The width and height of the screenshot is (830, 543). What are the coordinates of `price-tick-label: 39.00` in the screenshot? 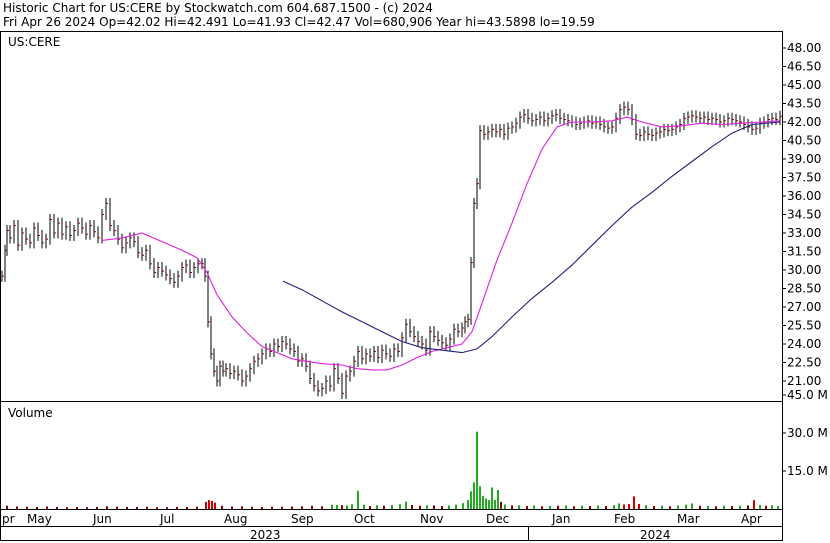 It's located at (804, 159).